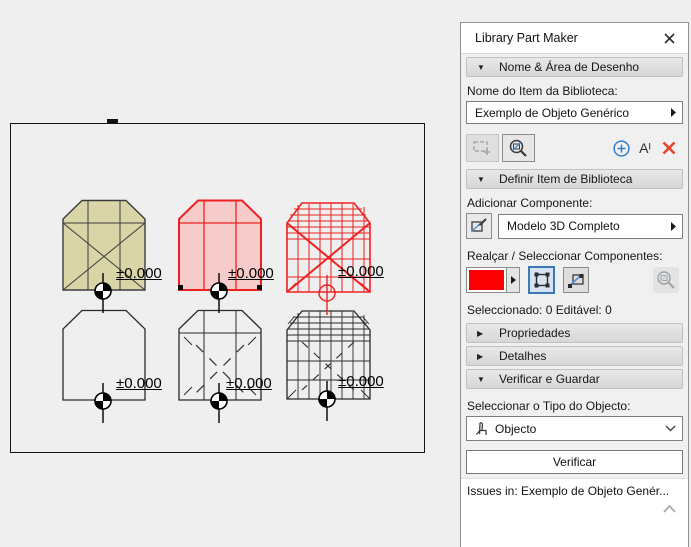 The width and height of the screenshot is (691, 547). I want to click on section-label: Verificar e Guardar, so click(549, 379).